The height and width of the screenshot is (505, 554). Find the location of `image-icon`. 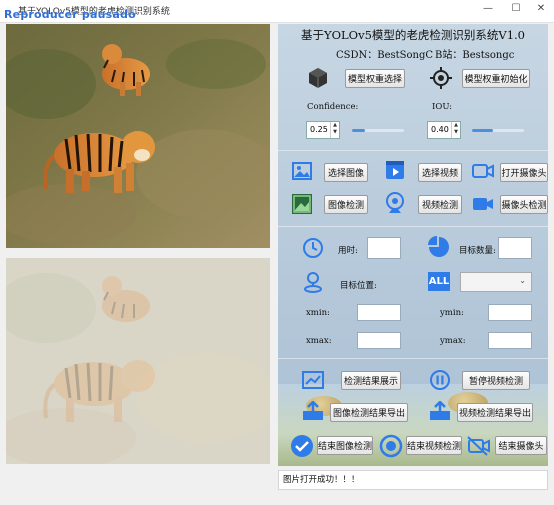

image-icon is located at coordinates (302, 171).